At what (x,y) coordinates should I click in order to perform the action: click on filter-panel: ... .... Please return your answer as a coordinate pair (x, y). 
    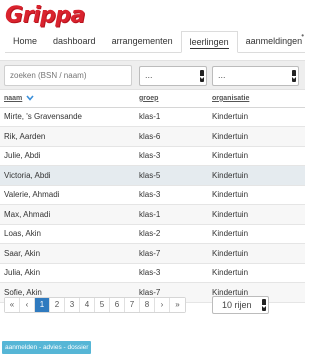
    Looking at the image, I should click on (152, 75).